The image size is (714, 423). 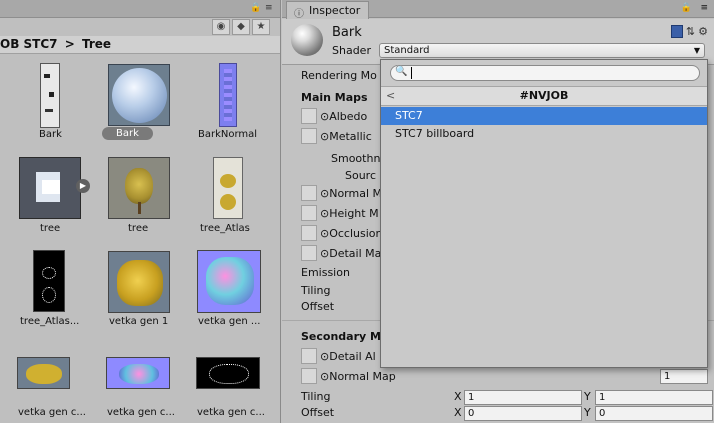 What do you see at coordinates (228, 188) in the screenshot?
I see `atlas-thumb` at bounding box center [228, 188].